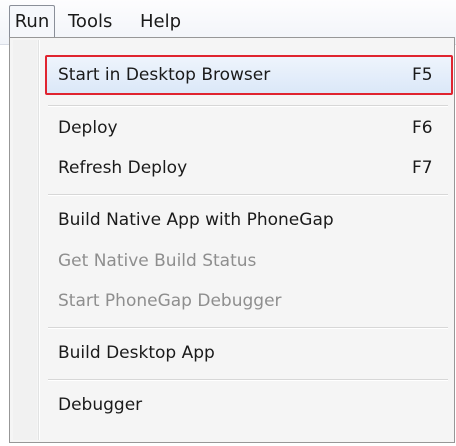  I want to click on menu-item-label: Start PhoneGap Debugger, so click(170, 301).